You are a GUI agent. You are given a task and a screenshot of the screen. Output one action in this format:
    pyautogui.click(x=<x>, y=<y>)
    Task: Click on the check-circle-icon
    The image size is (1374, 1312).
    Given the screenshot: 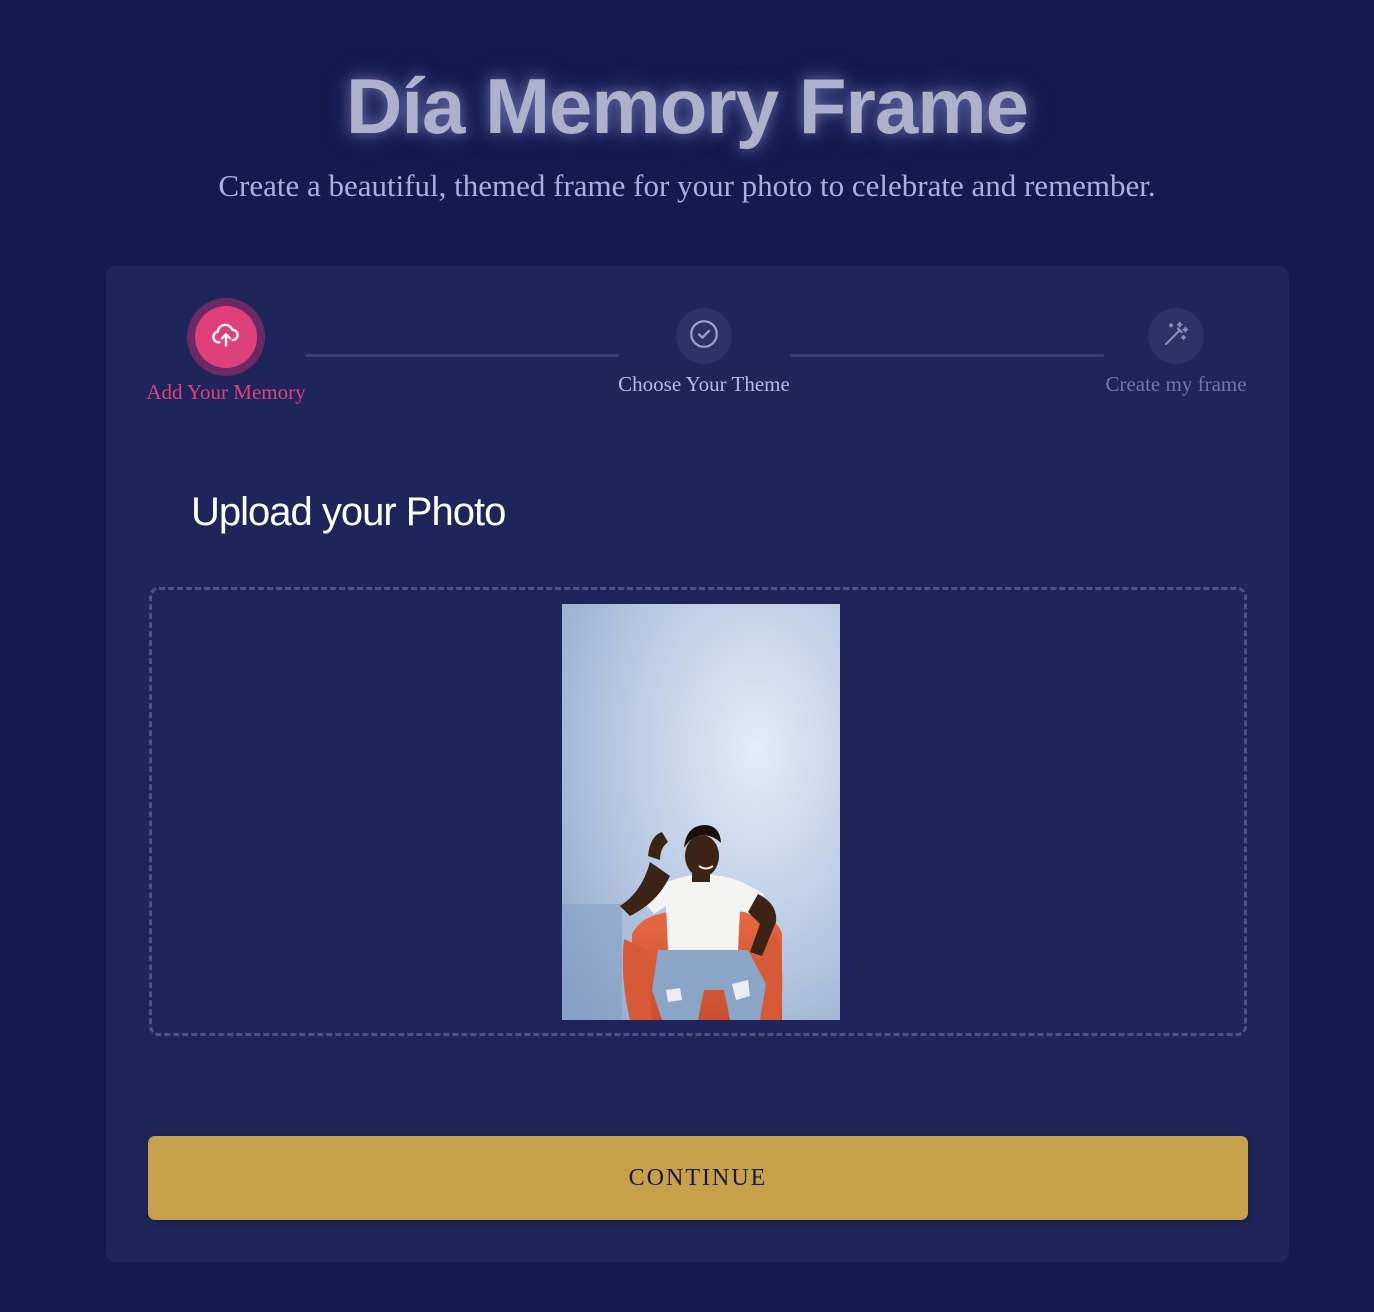 What is the action you would take?
    pyautogui.click(x=704, y=336)
    